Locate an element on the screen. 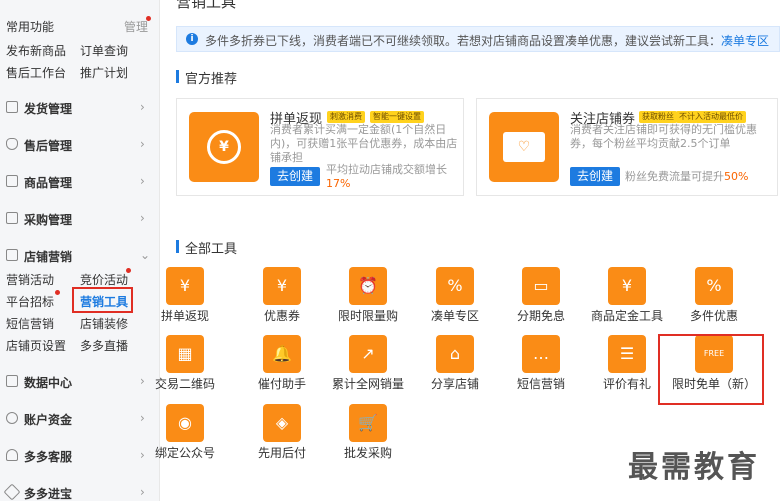 The width and height of the screenshot is (780, 501). sidebar-item-live: 多多直播 is located at coordinates (104, 345).